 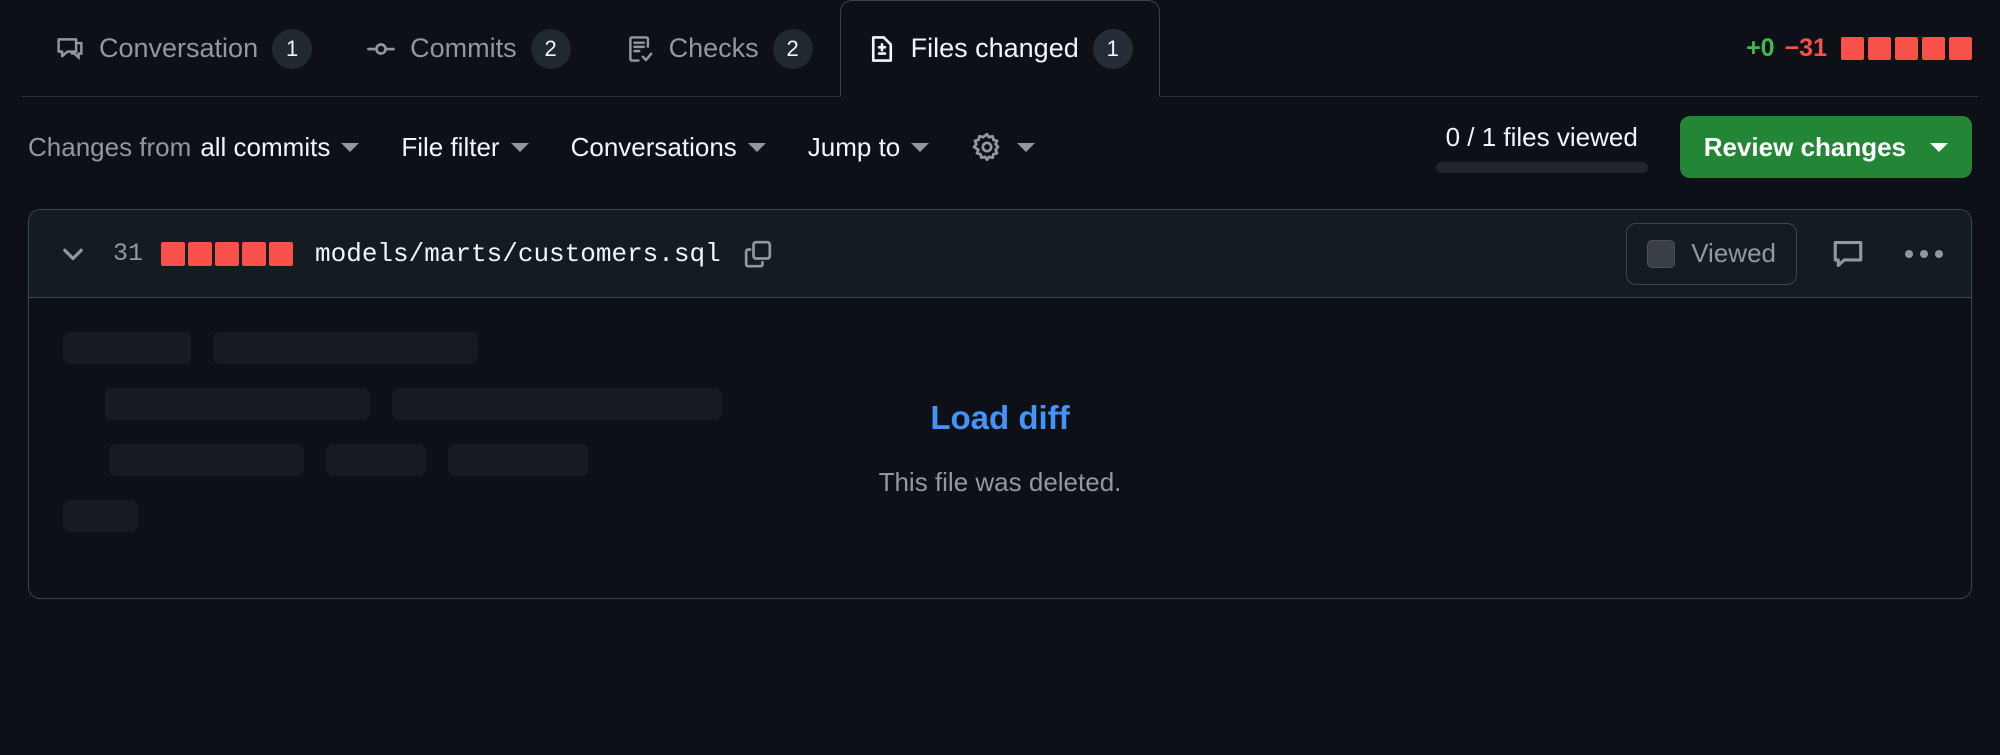 I want to click on tab-conversation: Conversation 1, so click(x=183, y=48).